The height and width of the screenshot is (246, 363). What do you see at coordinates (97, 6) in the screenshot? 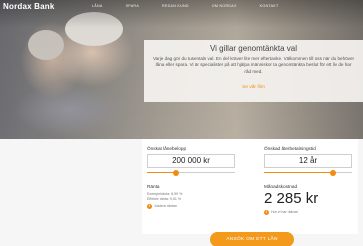
I see `nav-item-lana: LÅNA` at bounding box center [97, 6].